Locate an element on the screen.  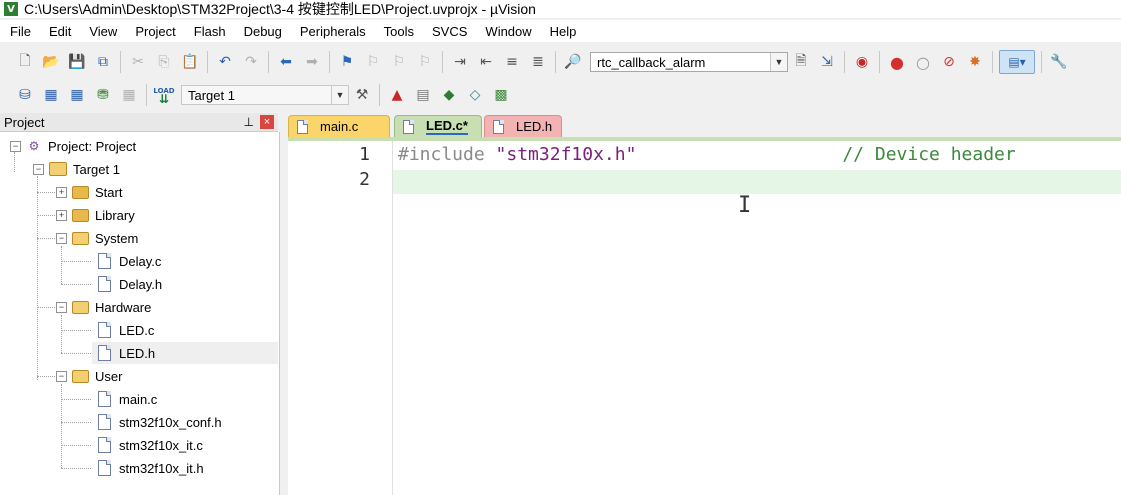
save-all-icon: ⧉ is located at coordinates (103, 62).